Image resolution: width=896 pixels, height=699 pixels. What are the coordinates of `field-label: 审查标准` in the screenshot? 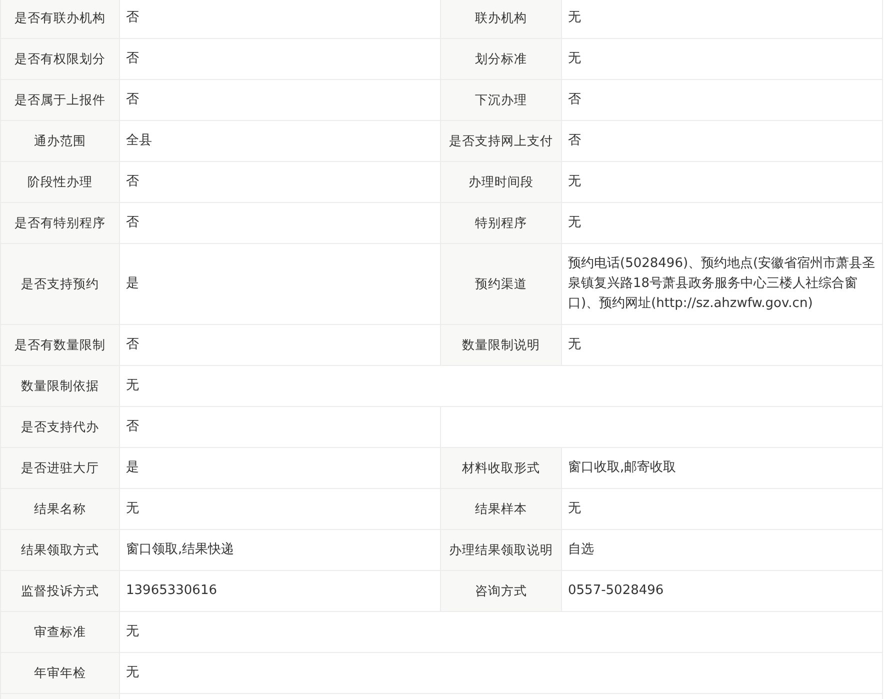 It's located at (60, 632).